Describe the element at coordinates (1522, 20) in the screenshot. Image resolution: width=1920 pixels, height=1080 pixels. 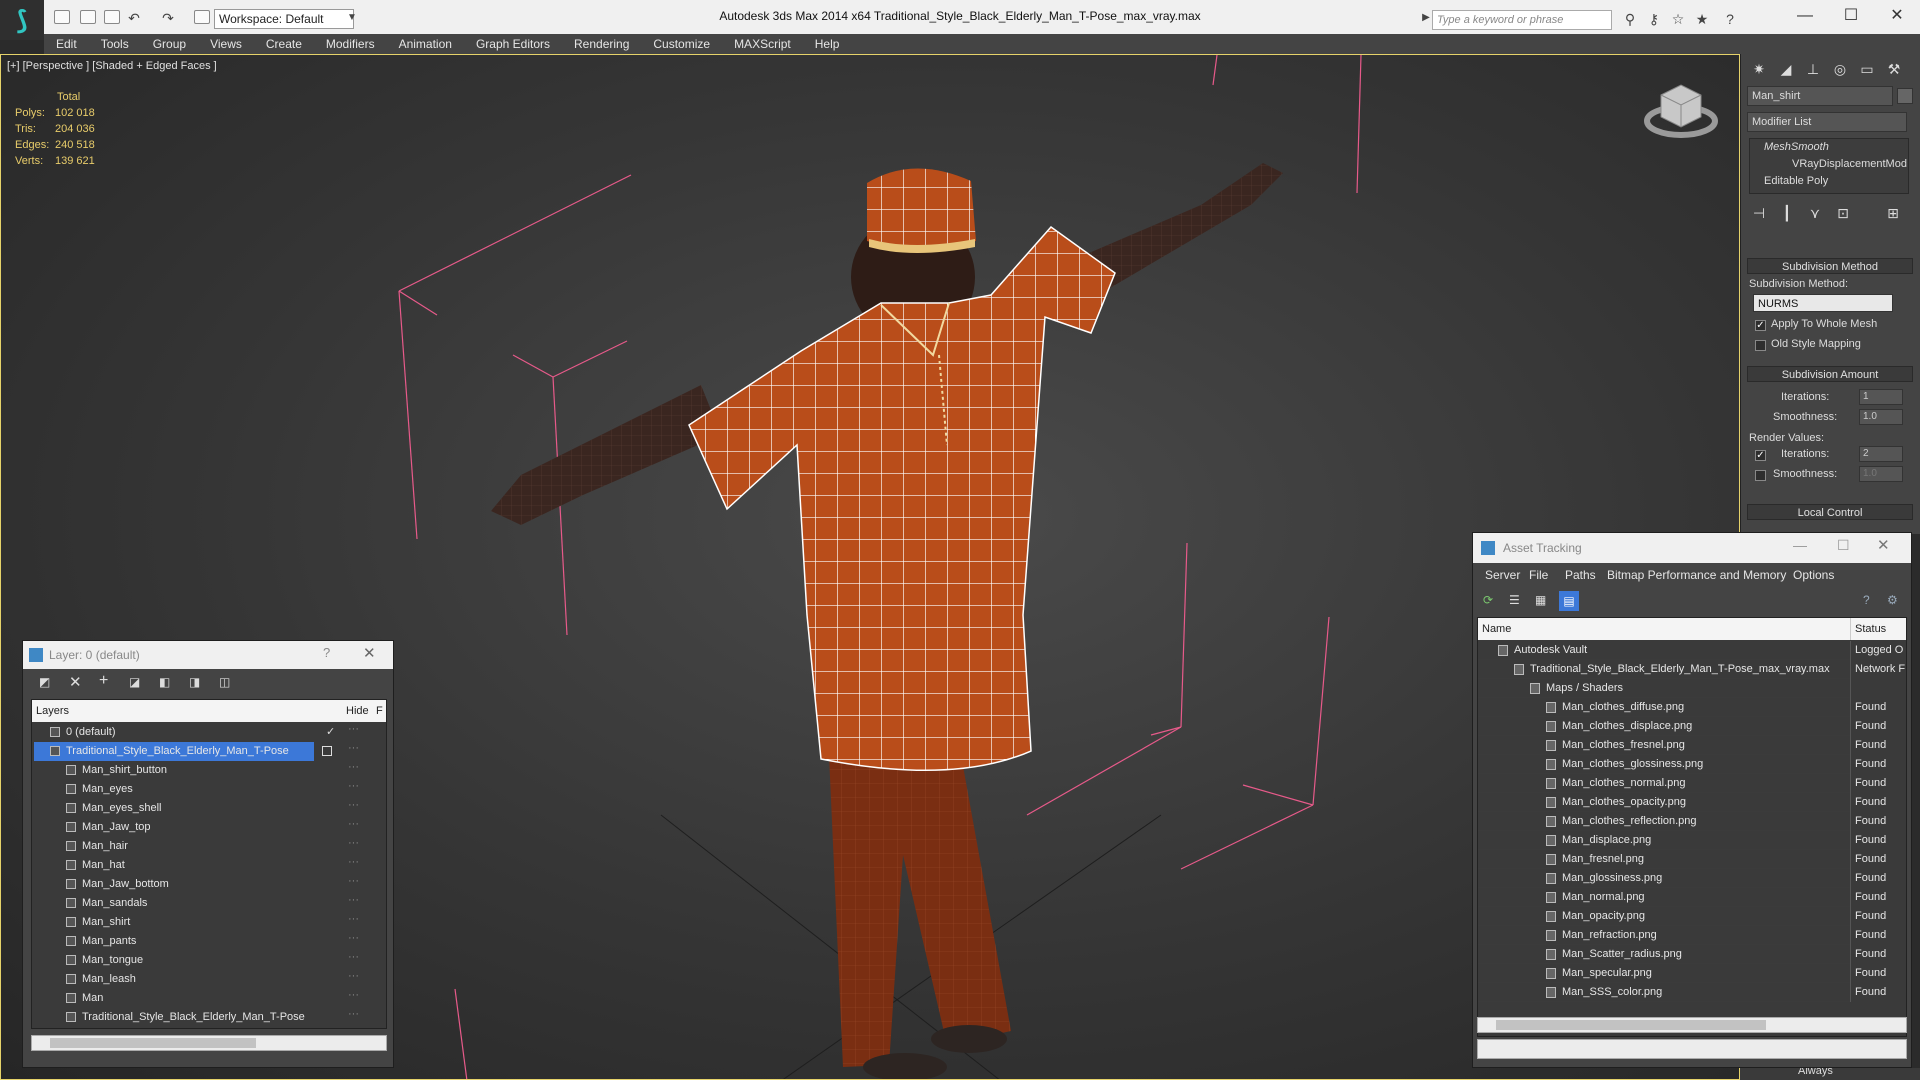
I see `search-input: Type a keyword or phrase` at that location.